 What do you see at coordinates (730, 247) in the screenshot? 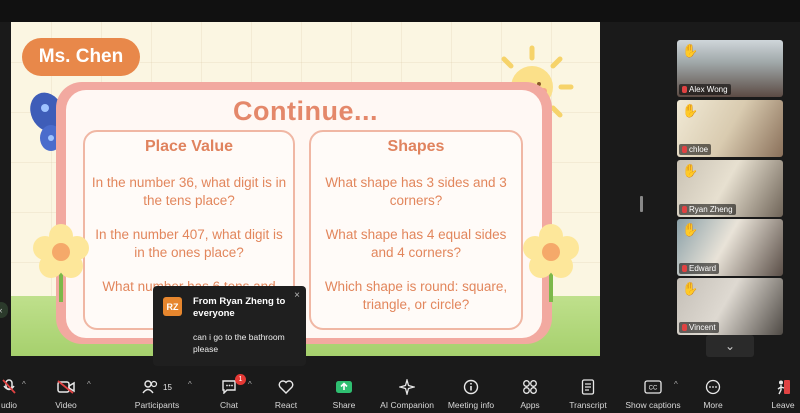
I see `participant-tile: ✋ Edward` at bounding box center [730, 247].